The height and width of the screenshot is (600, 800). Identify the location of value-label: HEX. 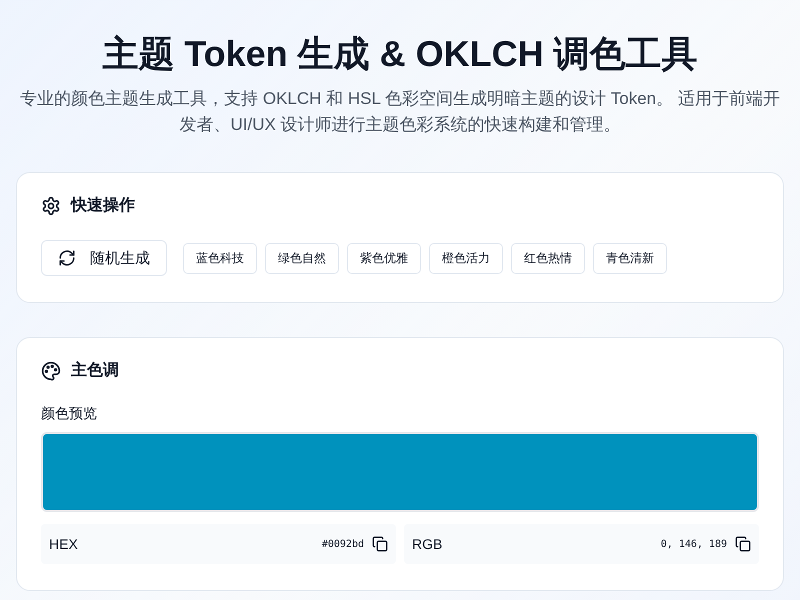
(64, 544).